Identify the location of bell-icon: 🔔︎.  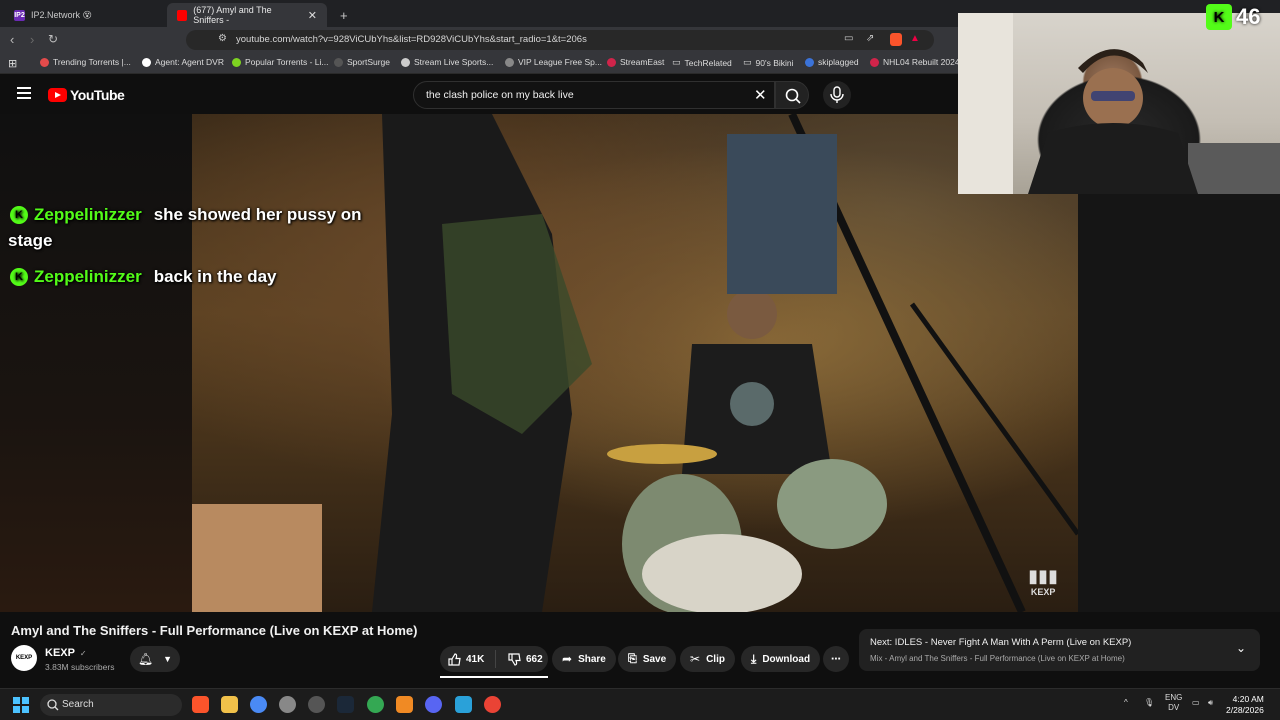
(145, 659).